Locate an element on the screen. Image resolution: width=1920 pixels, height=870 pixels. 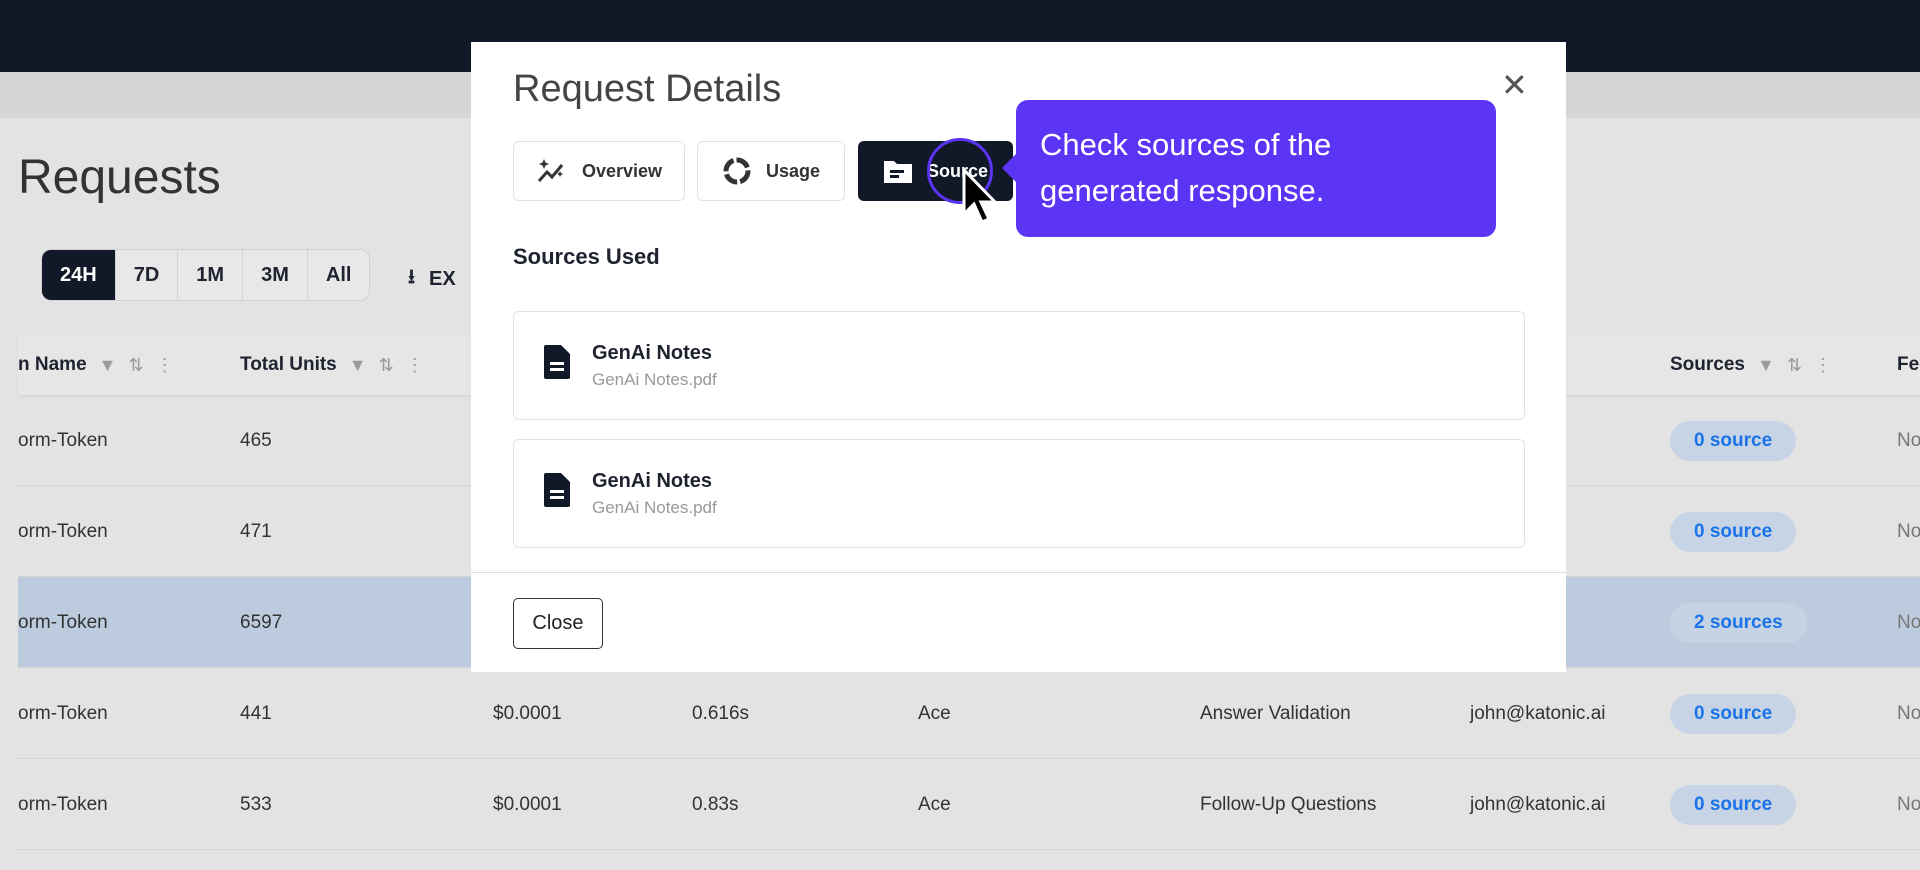
cell-units: 533 is located at coordinates (256, 804).